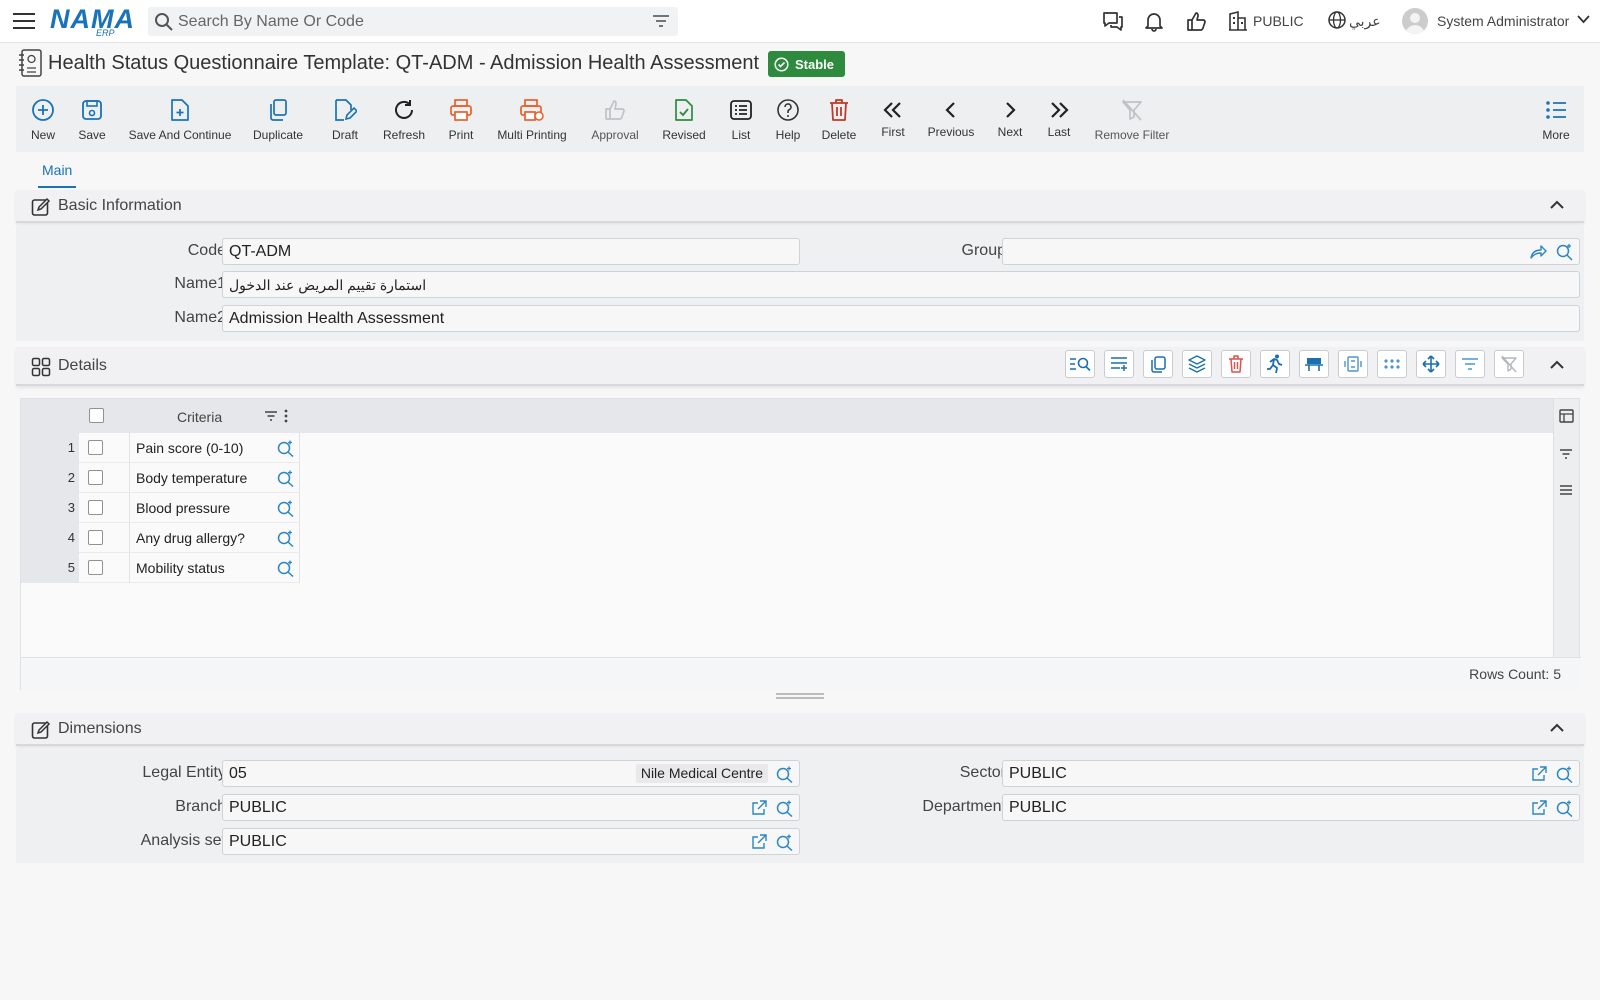  Describe the element at coordinates (800, 206) in the screenshot. I see `basic-information-header: Basic Information` at that location.